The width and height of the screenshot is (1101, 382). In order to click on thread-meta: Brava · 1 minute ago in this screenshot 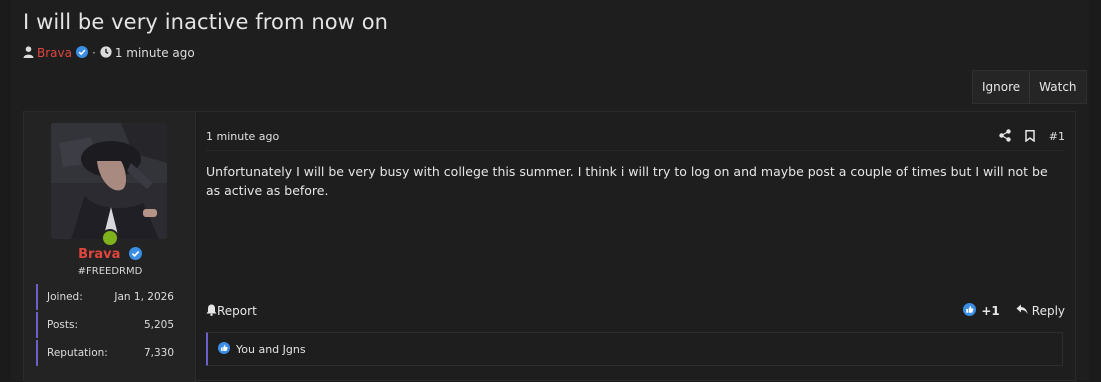, I will do `click(109, 53)`.